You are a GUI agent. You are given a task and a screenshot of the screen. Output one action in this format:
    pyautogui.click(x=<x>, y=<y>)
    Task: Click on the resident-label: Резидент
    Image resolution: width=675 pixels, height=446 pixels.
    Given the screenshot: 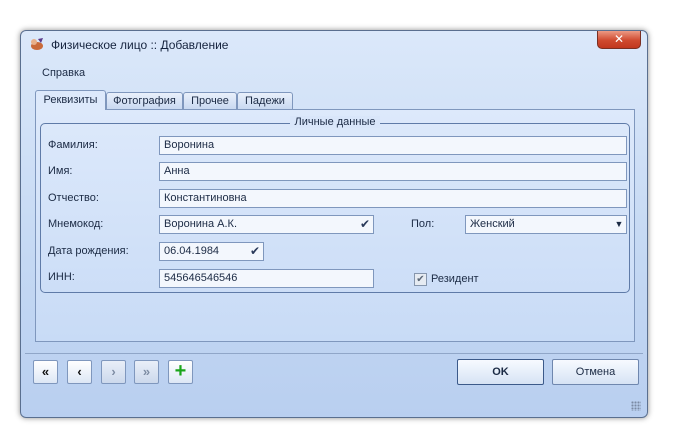 What is the action you would take?
    pyautogui.click(x=455, y=279)
    